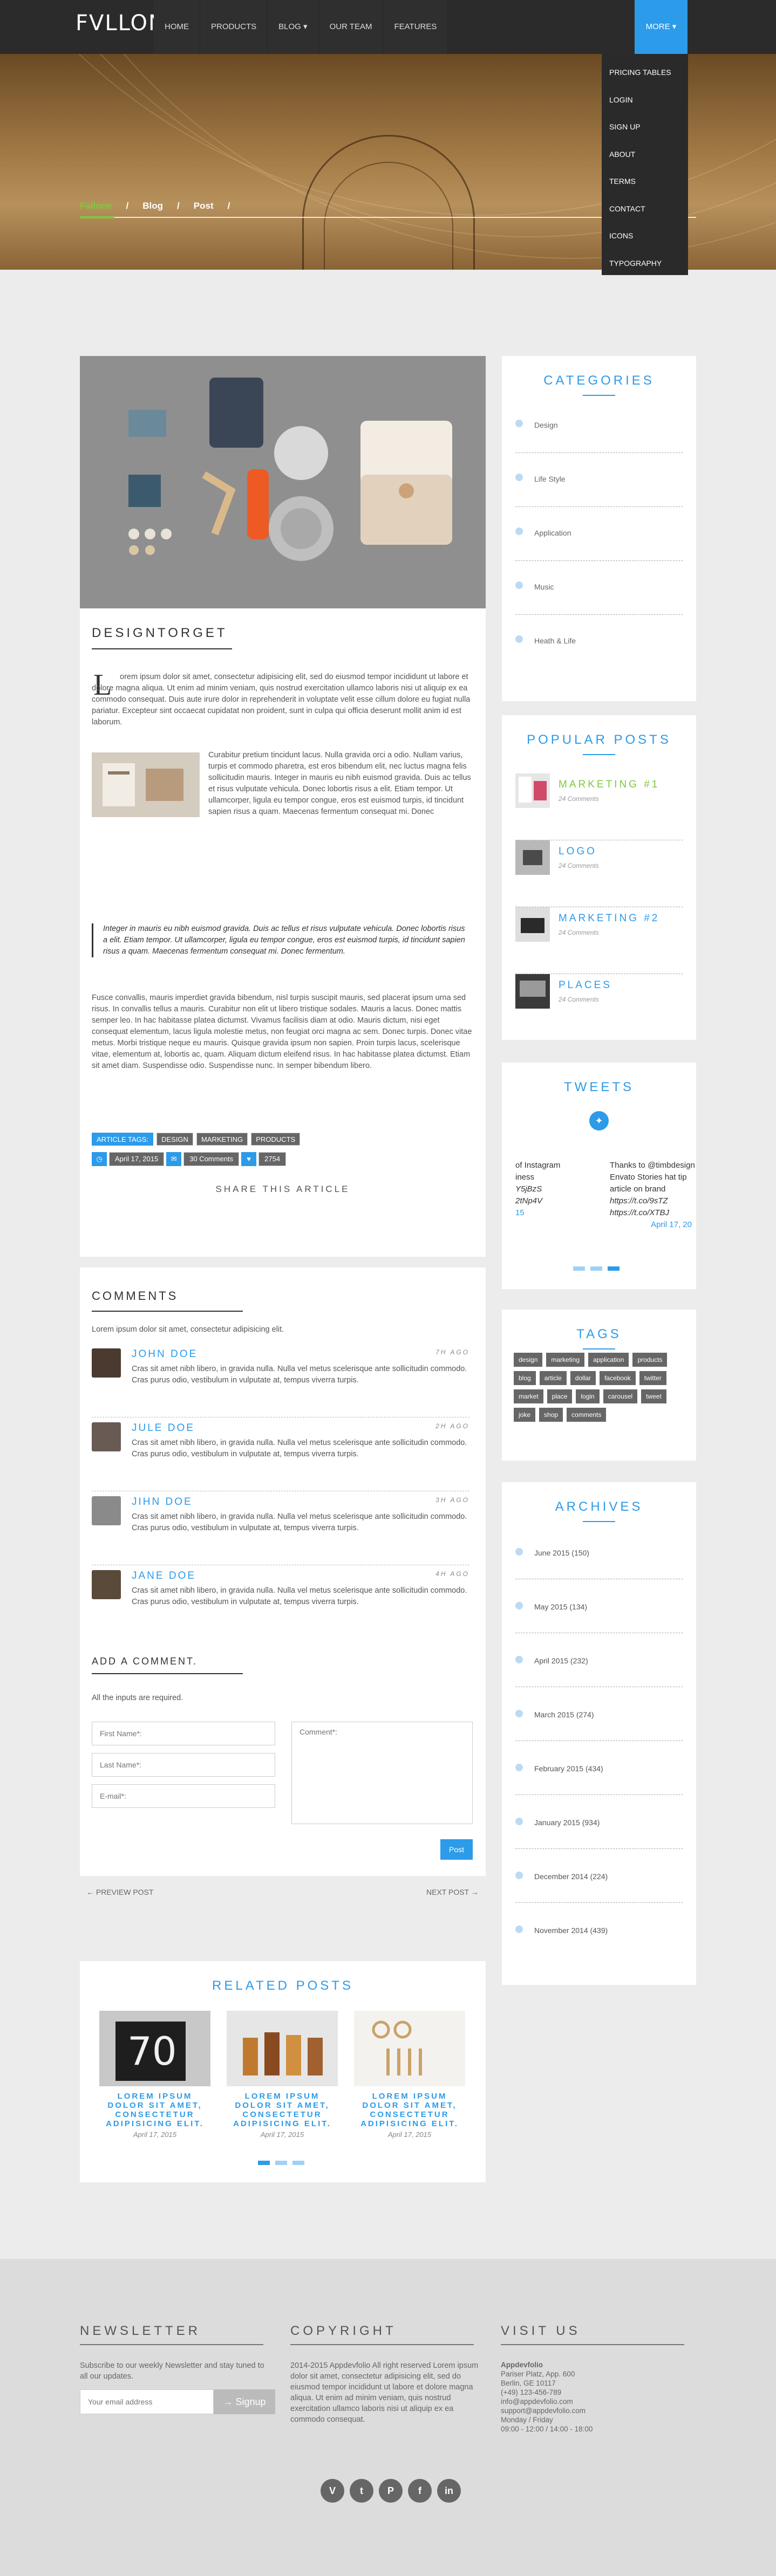 This screenshot has height=2576, width=776. Describe the element at coordinates (96, 206) in the screenshot. I see `breadcrumb-home: Fallone` at that location.